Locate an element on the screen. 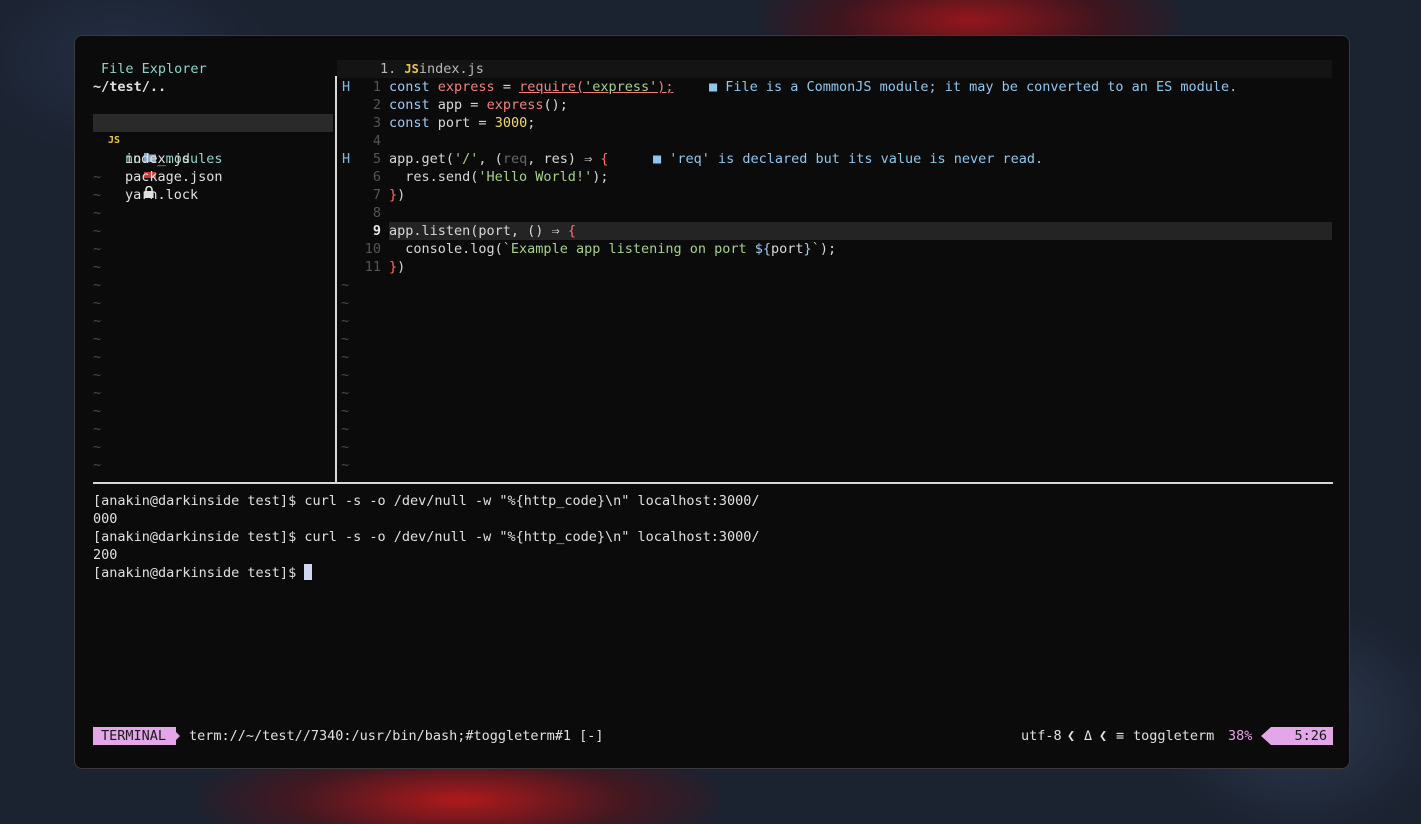 This screenshot has width=1421, height=824. code-line-2: const app = express(); is located at coordinates (478, 105).